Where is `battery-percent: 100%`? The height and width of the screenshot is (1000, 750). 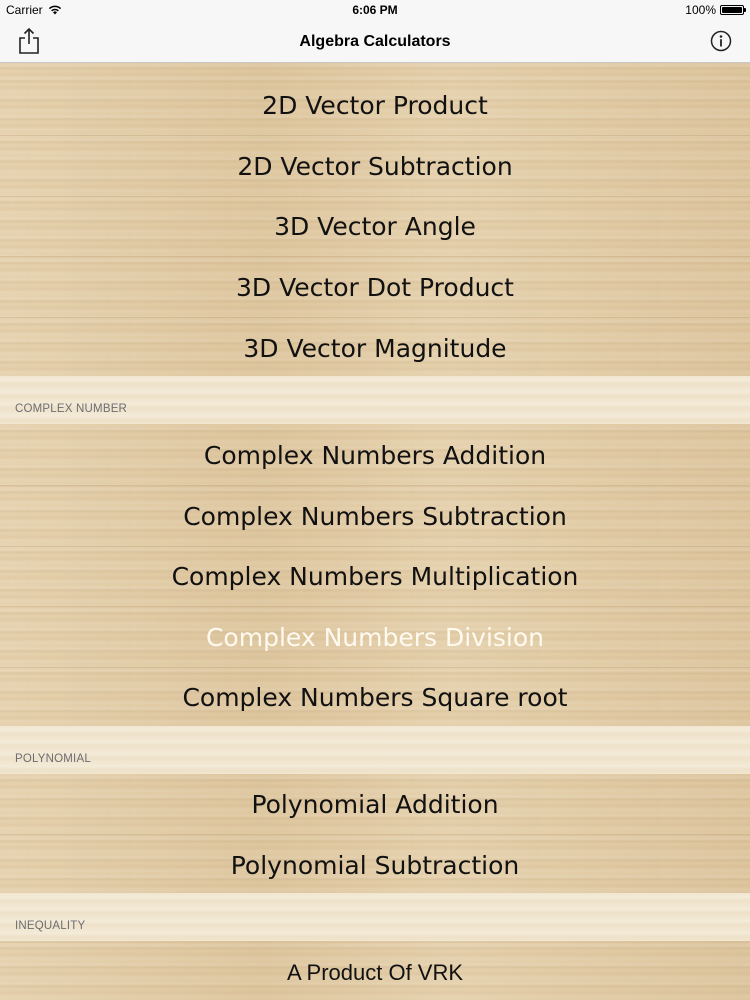
battery-percent: 100% is located at coordinates (700, 10).